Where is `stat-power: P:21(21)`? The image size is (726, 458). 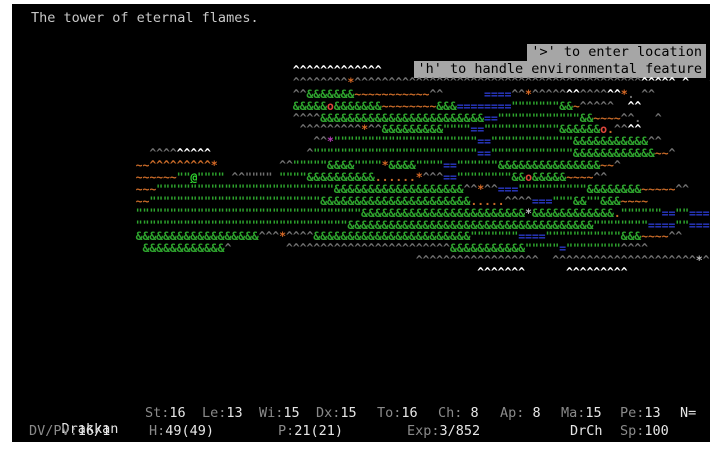 stat-power: P:21(21) is located at coordinates (311, 431).